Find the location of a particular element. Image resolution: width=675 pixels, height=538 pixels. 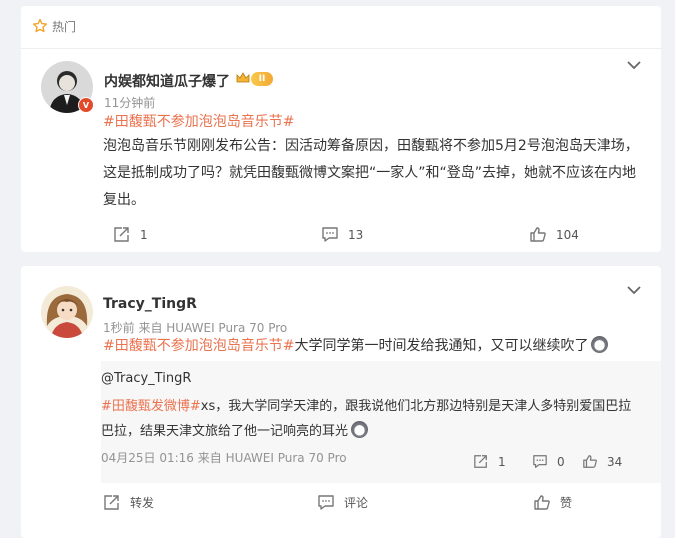

repost-label: 转发 is located at coordinates (142, 503).